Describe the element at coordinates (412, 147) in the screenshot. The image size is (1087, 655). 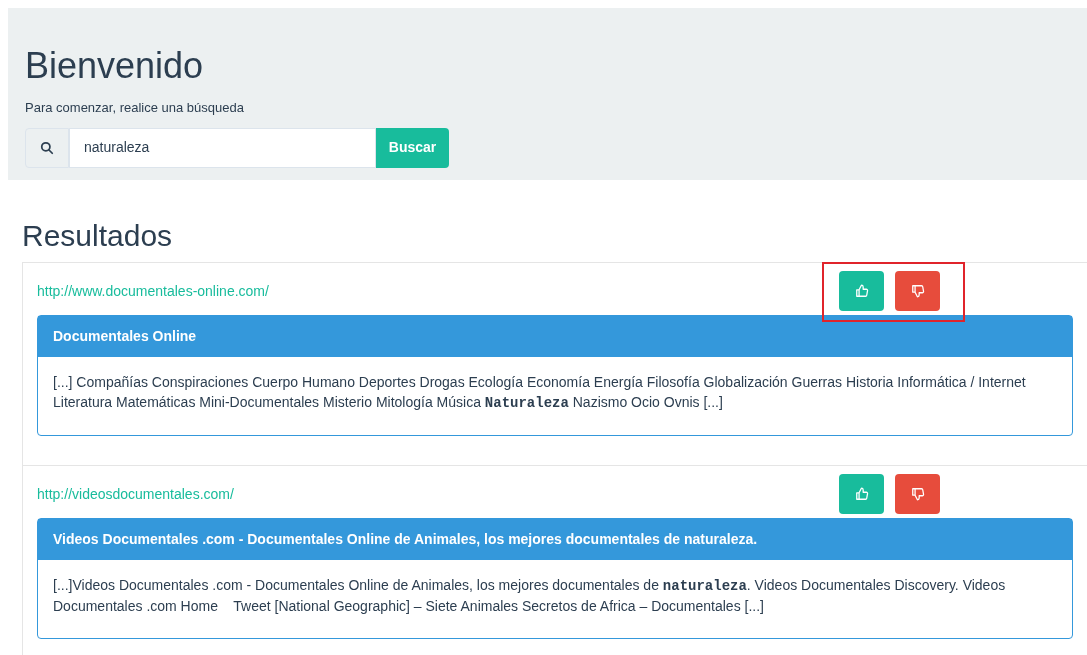
I see `search-button: Buscar` at that location.